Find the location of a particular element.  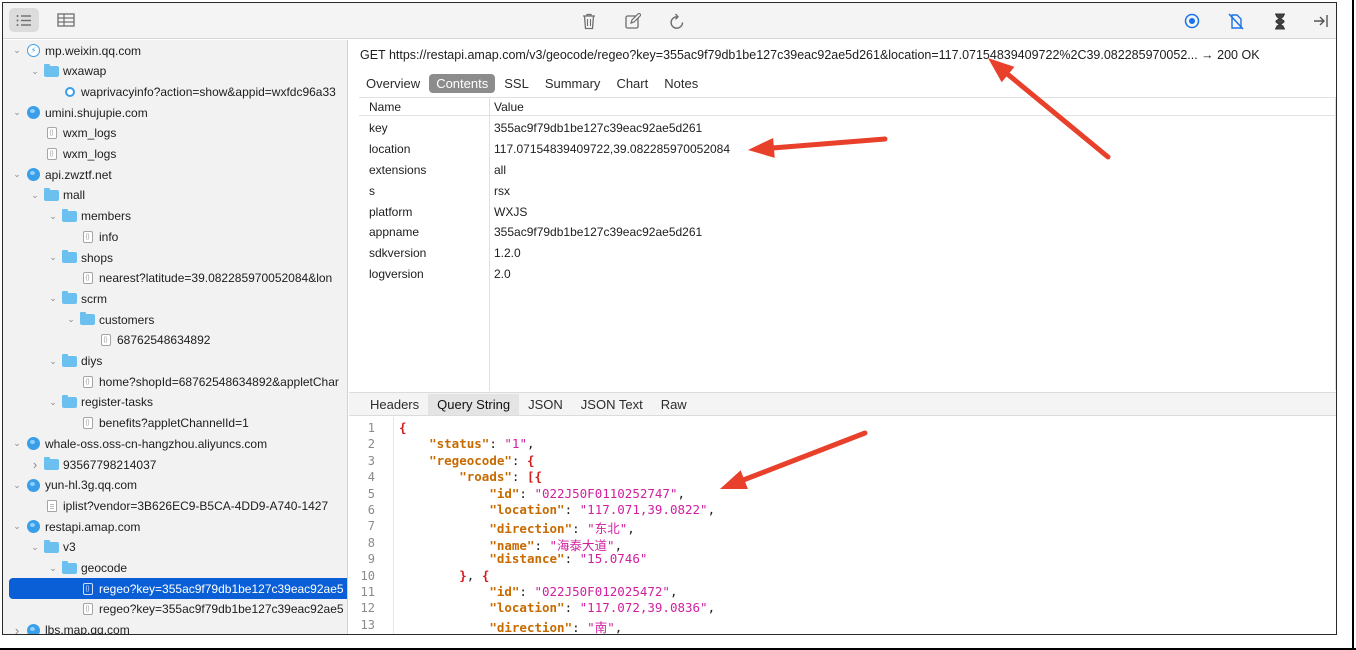

tree-item: ⌄ mall is located at coordinates (175, 195).